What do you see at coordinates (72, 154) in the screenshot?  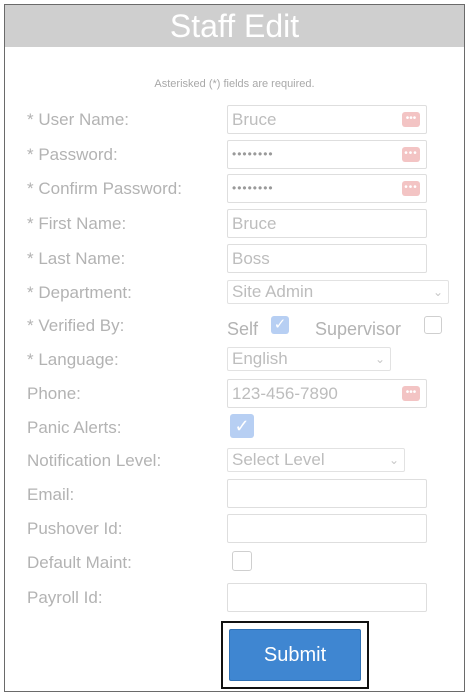 I see `password-label: * Password:` at bounding box center [72, 154].